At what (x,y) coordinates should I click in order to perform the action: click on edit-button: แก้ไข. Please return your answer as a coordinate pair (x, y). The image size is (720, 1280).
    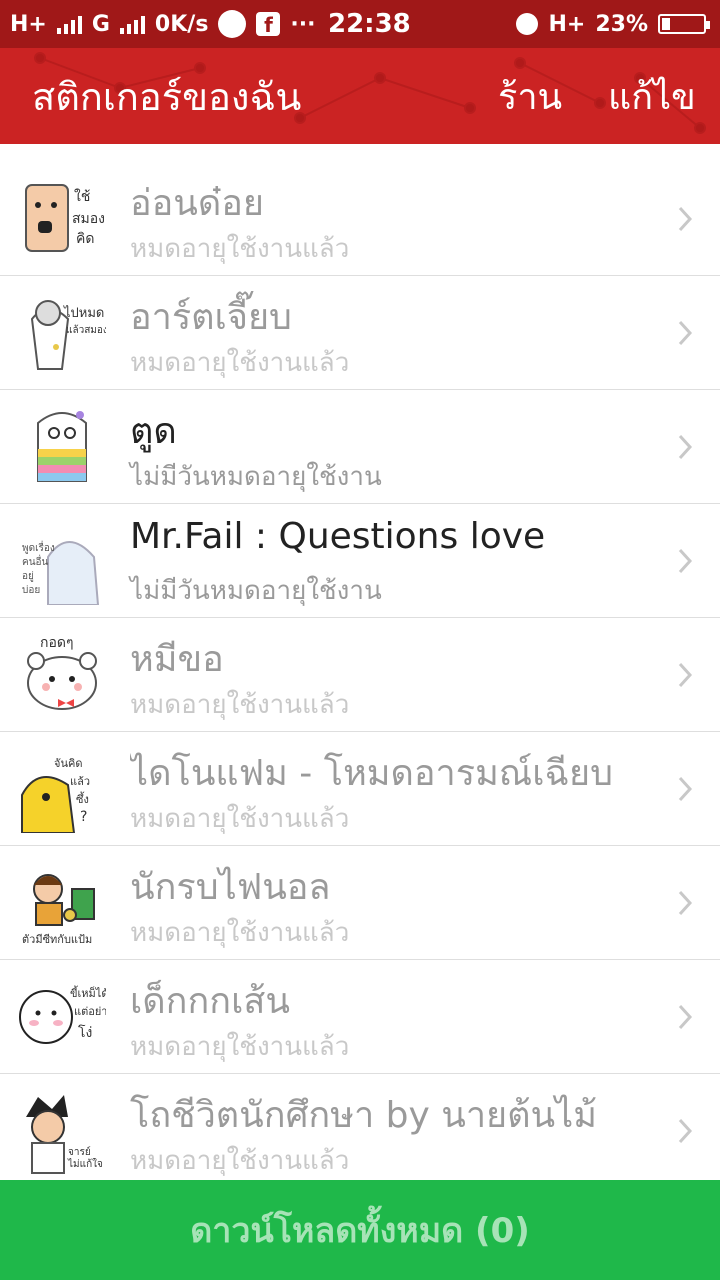
    Looking at the image, I should click on (652, 96).